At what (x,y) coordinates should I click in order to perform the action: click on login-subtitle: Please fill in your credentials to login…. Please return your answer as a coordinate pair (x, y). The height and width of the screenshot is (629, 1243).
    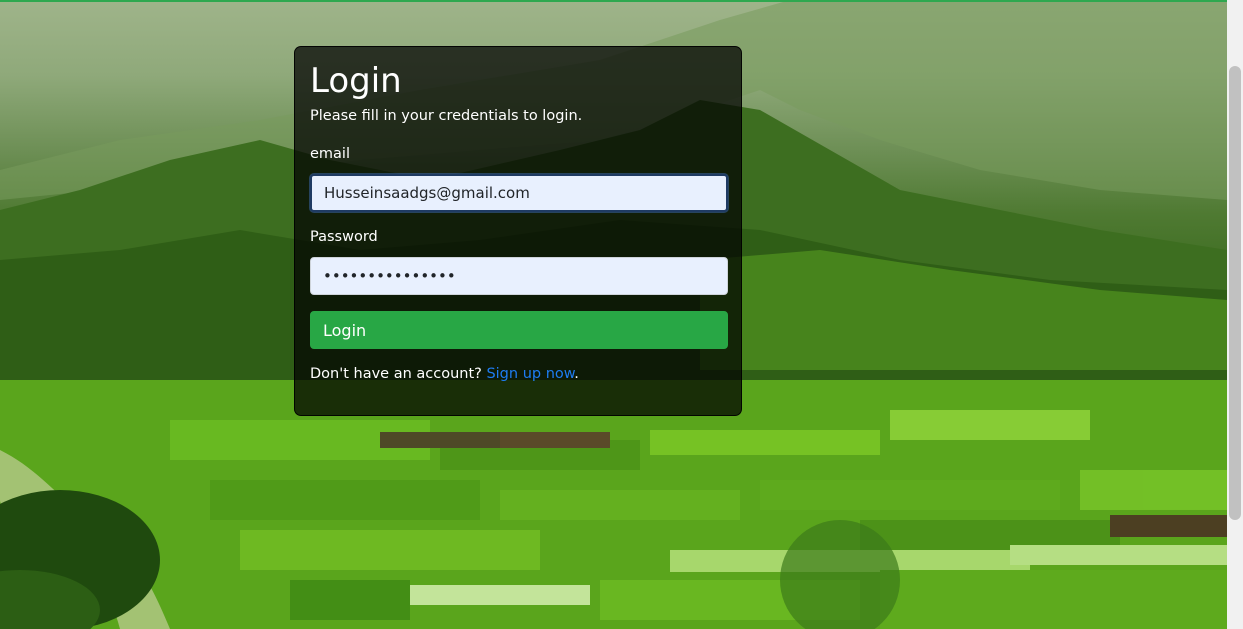
    Looking at the image, I should click on (446, 116).